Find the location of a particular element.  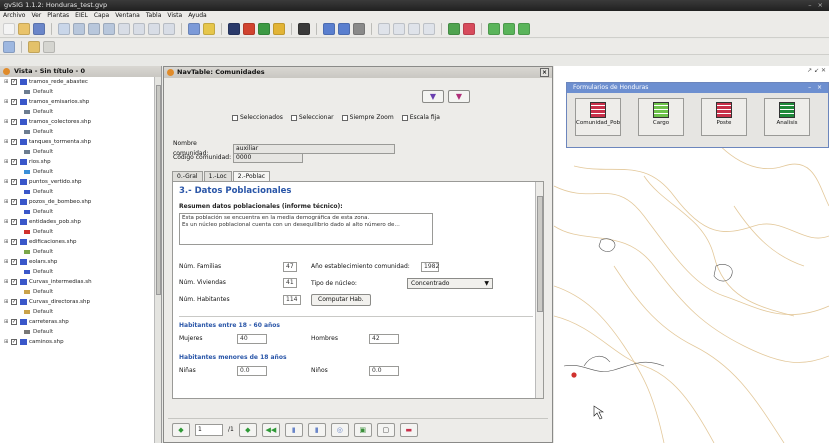

previous-record-icon: ◆ is located at coordinates (247, 429).